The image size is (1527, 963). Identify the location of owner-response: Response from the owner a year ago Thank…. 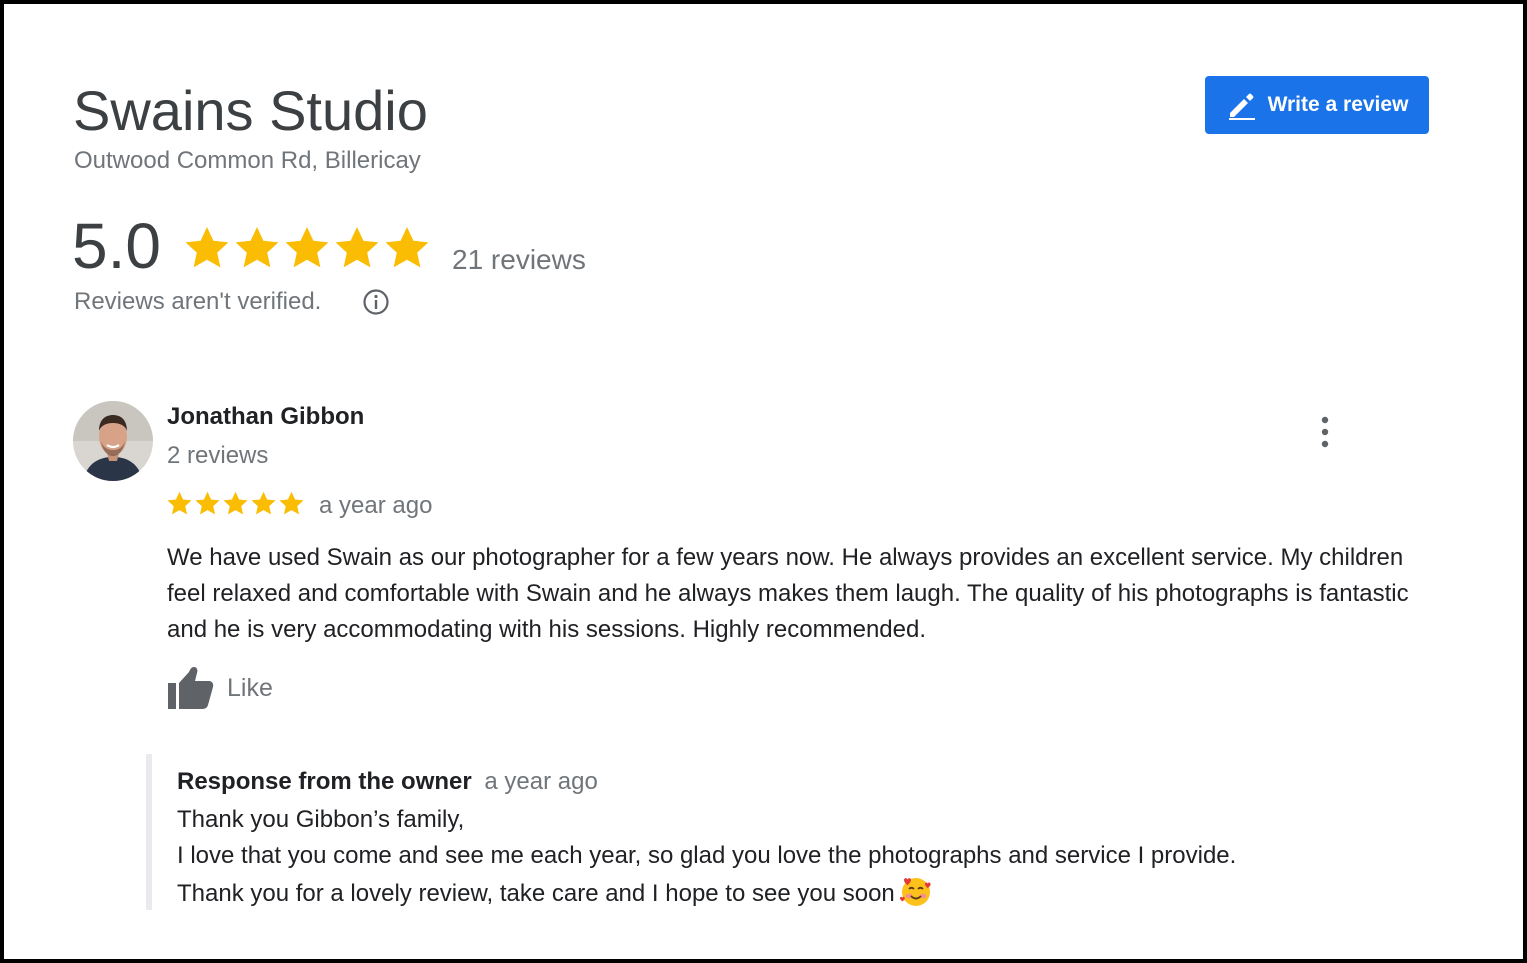
(794, 832).